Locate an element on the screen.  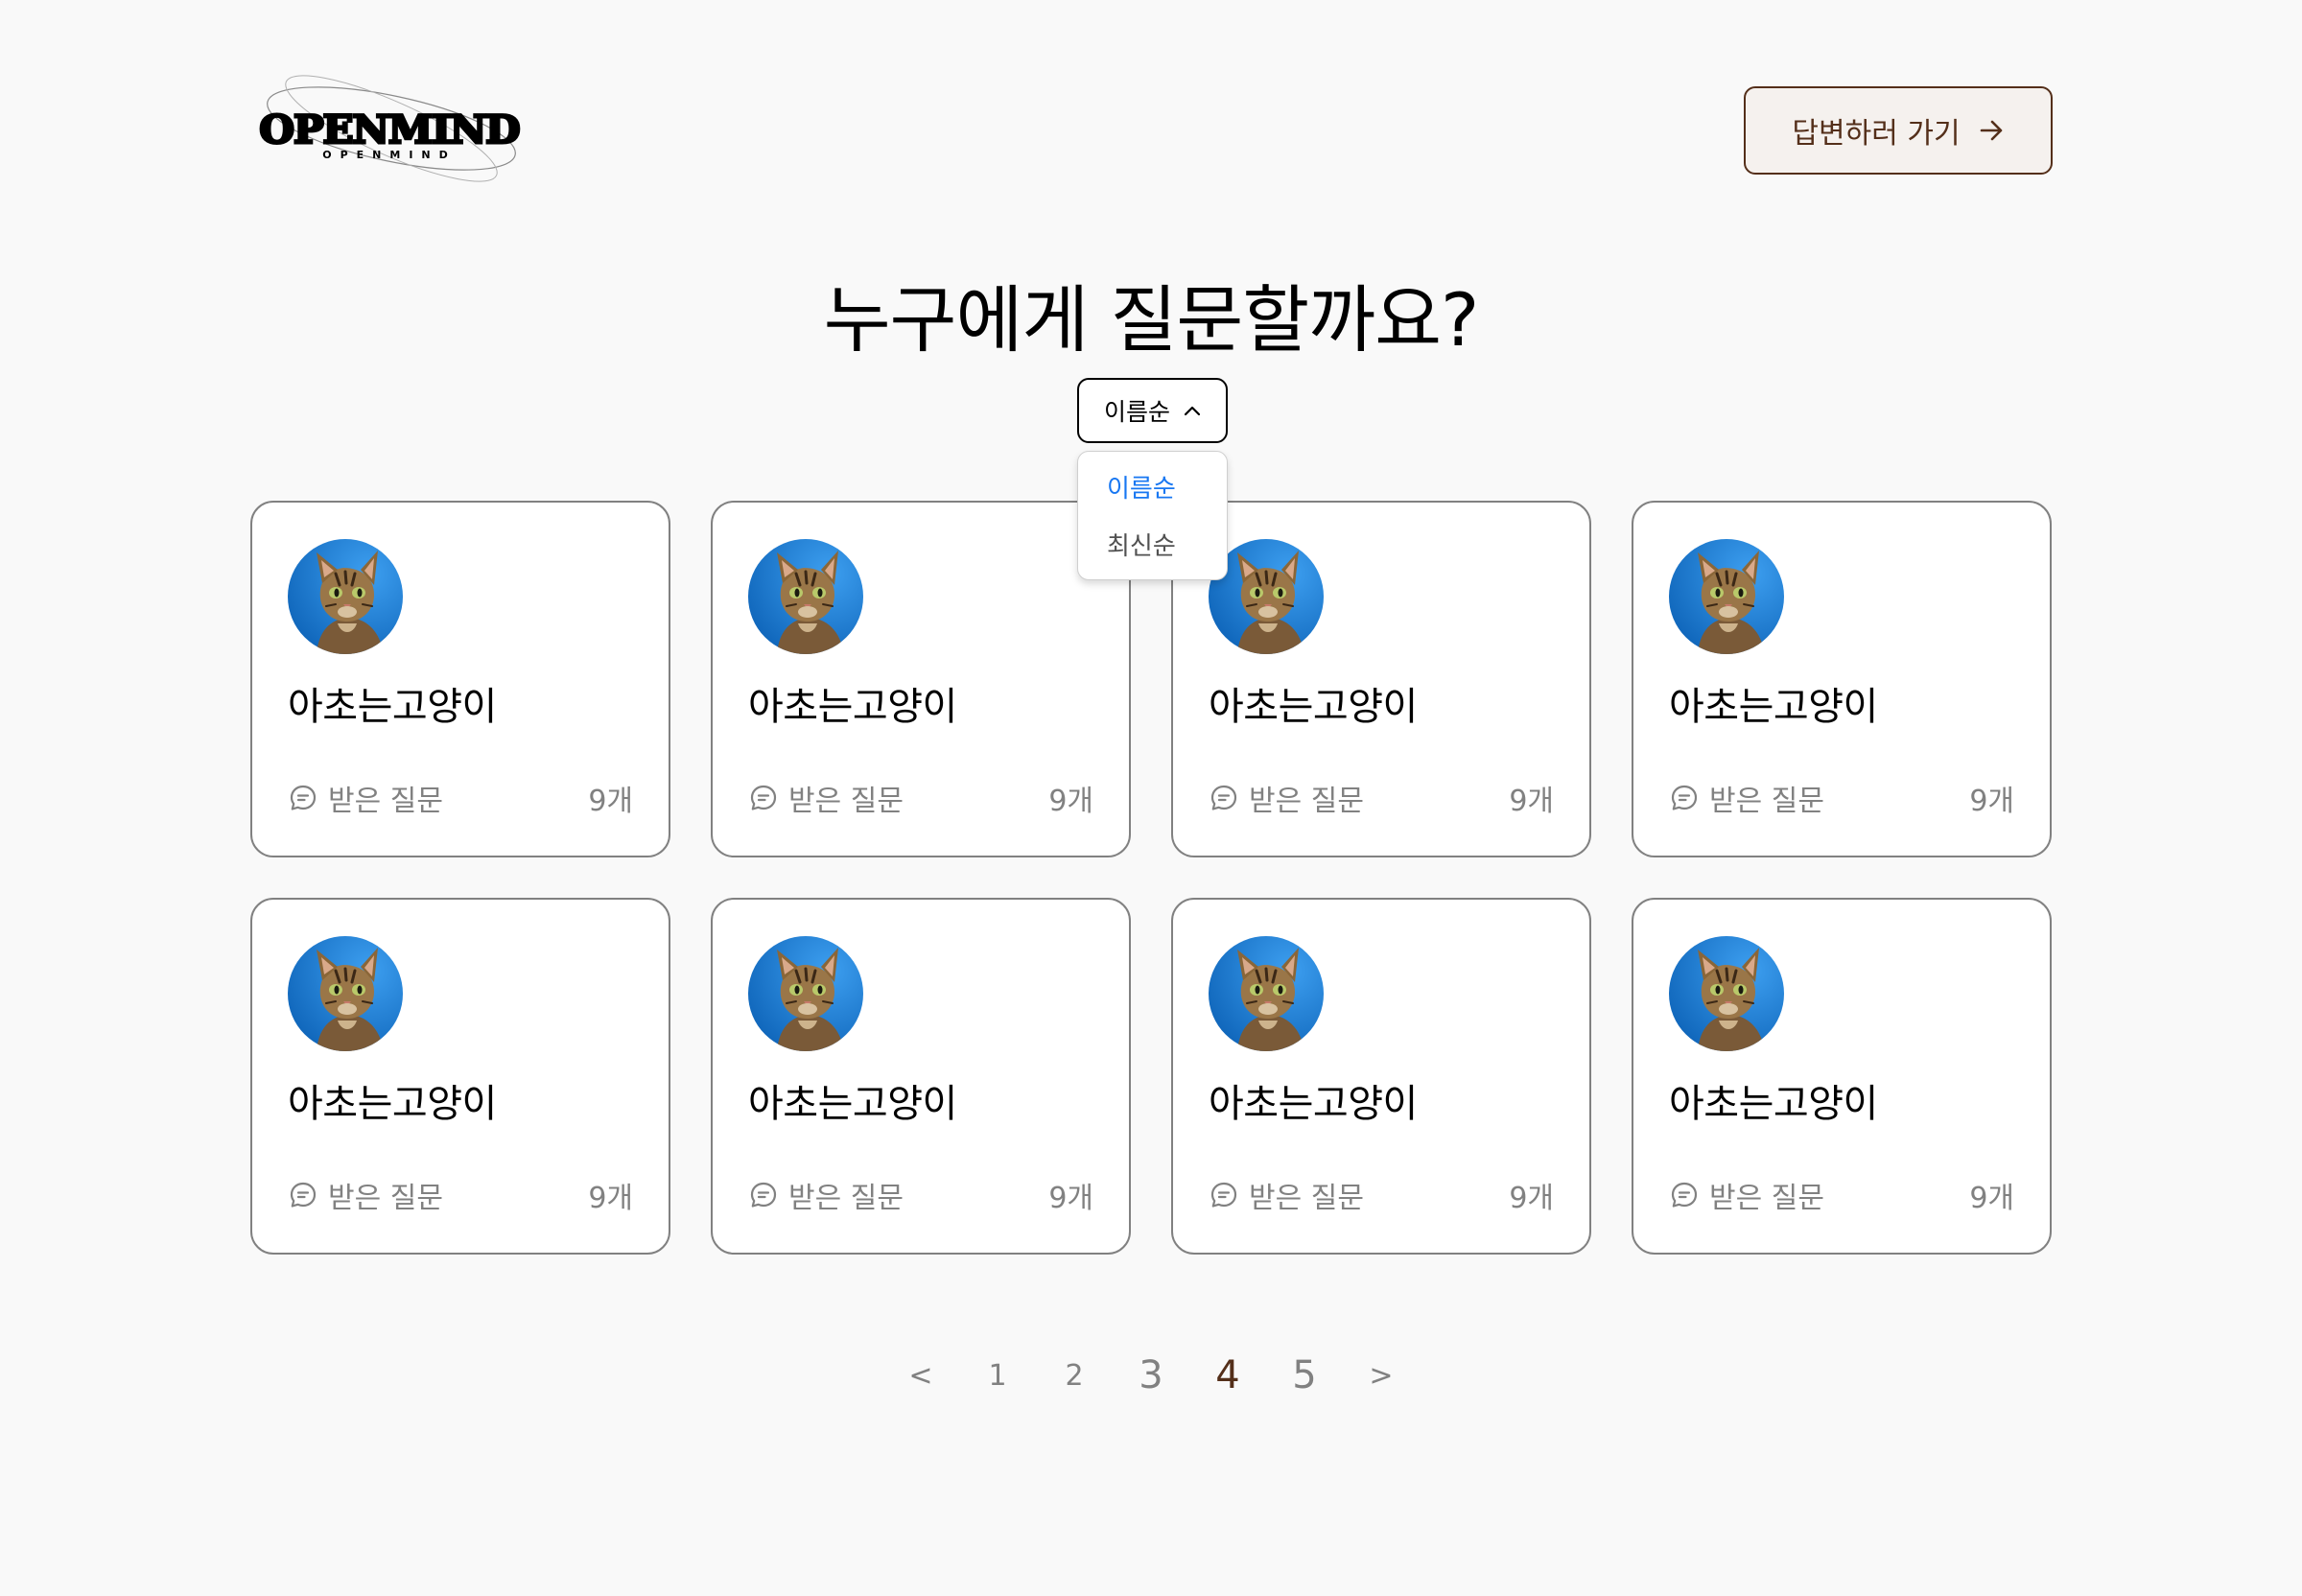
logo-wordmark: OPENMIND is located at coordinates (390, 130).